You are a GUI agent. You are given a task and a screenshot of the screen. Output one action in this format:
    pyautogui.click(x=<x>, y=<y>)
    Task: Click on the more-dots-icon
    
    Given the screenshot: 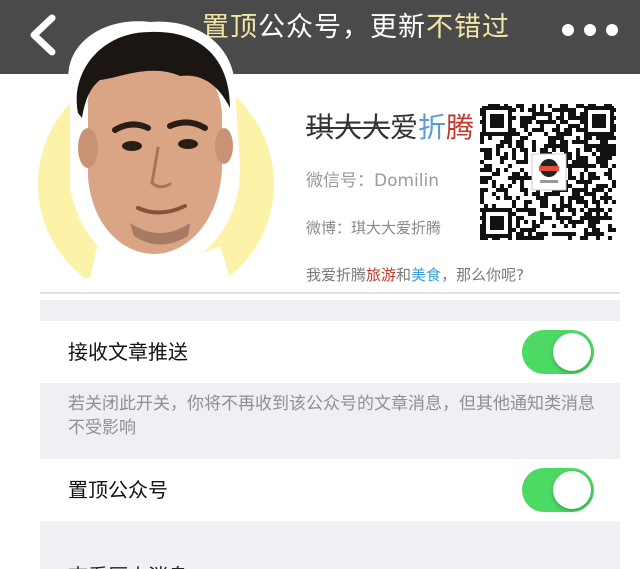 What is the action you would take?
    pyautogui.click(x=590, y=30)
    